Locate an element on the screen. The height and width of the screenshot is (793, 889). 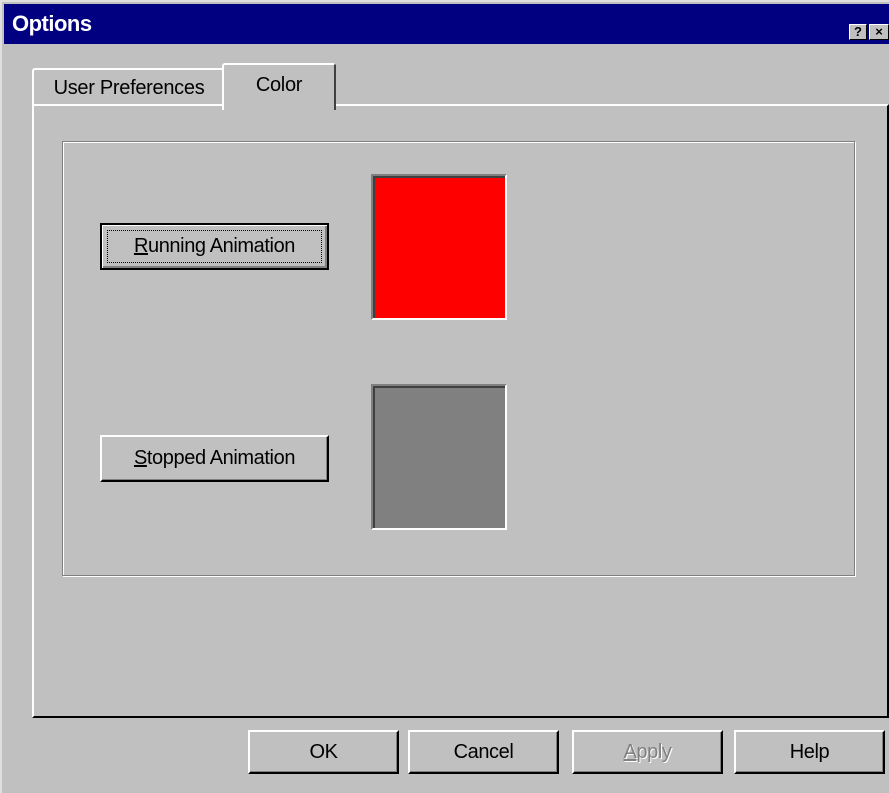
running-color-swatch is located at coordinates (439, 247).